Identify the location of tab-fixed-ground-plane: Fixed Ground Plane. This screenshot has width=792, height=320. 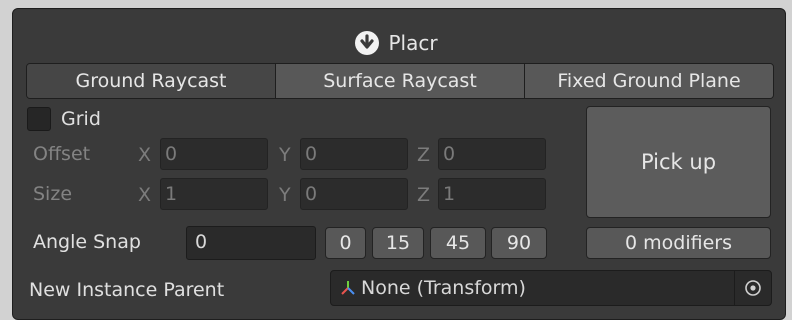
(649, 81).